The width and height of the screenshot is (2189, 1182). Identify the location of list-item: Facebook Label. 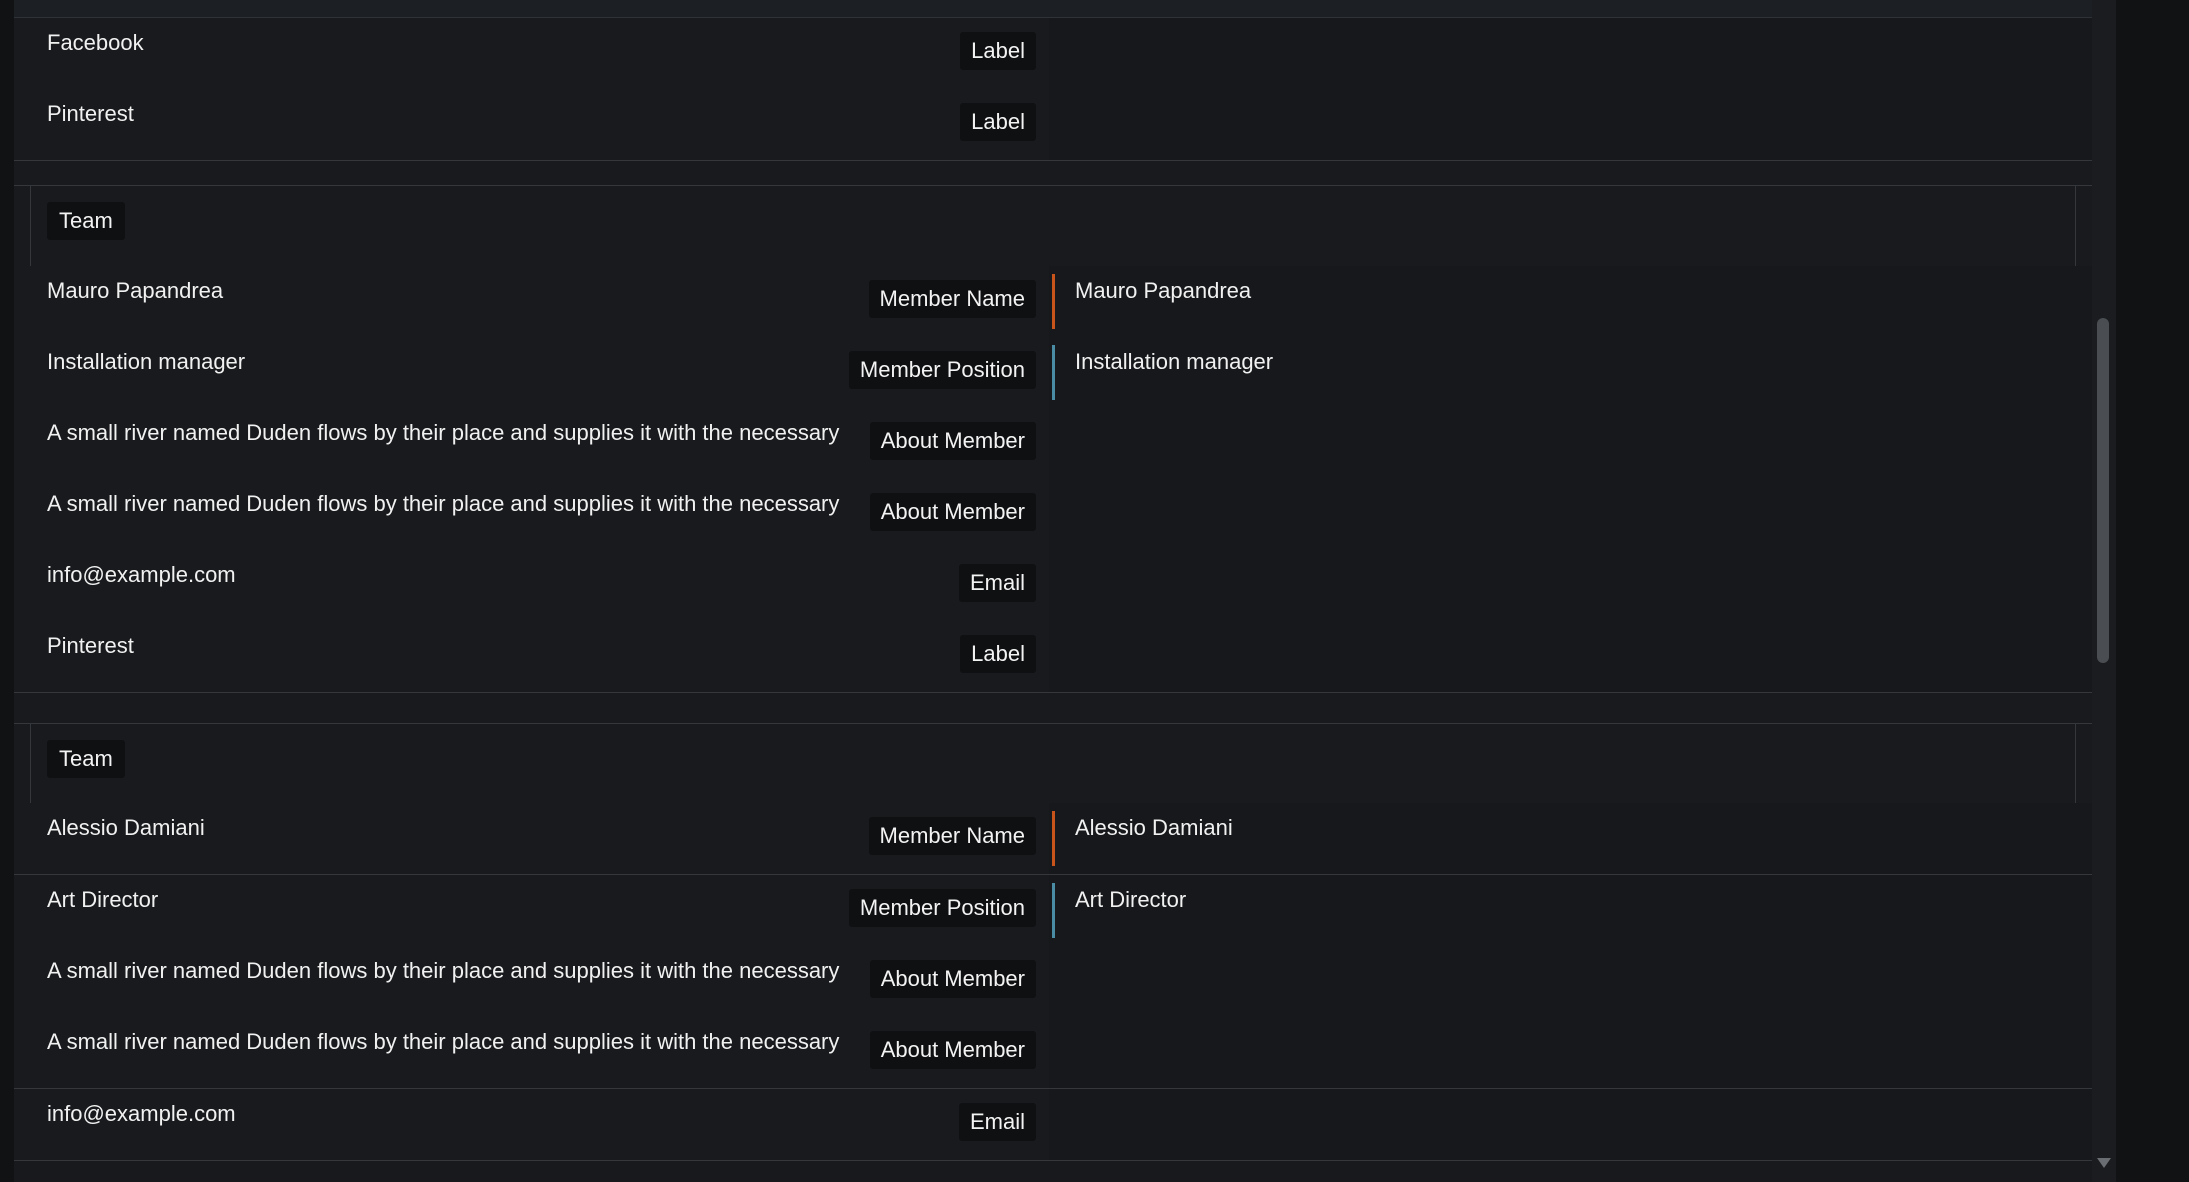
(1053, 54).